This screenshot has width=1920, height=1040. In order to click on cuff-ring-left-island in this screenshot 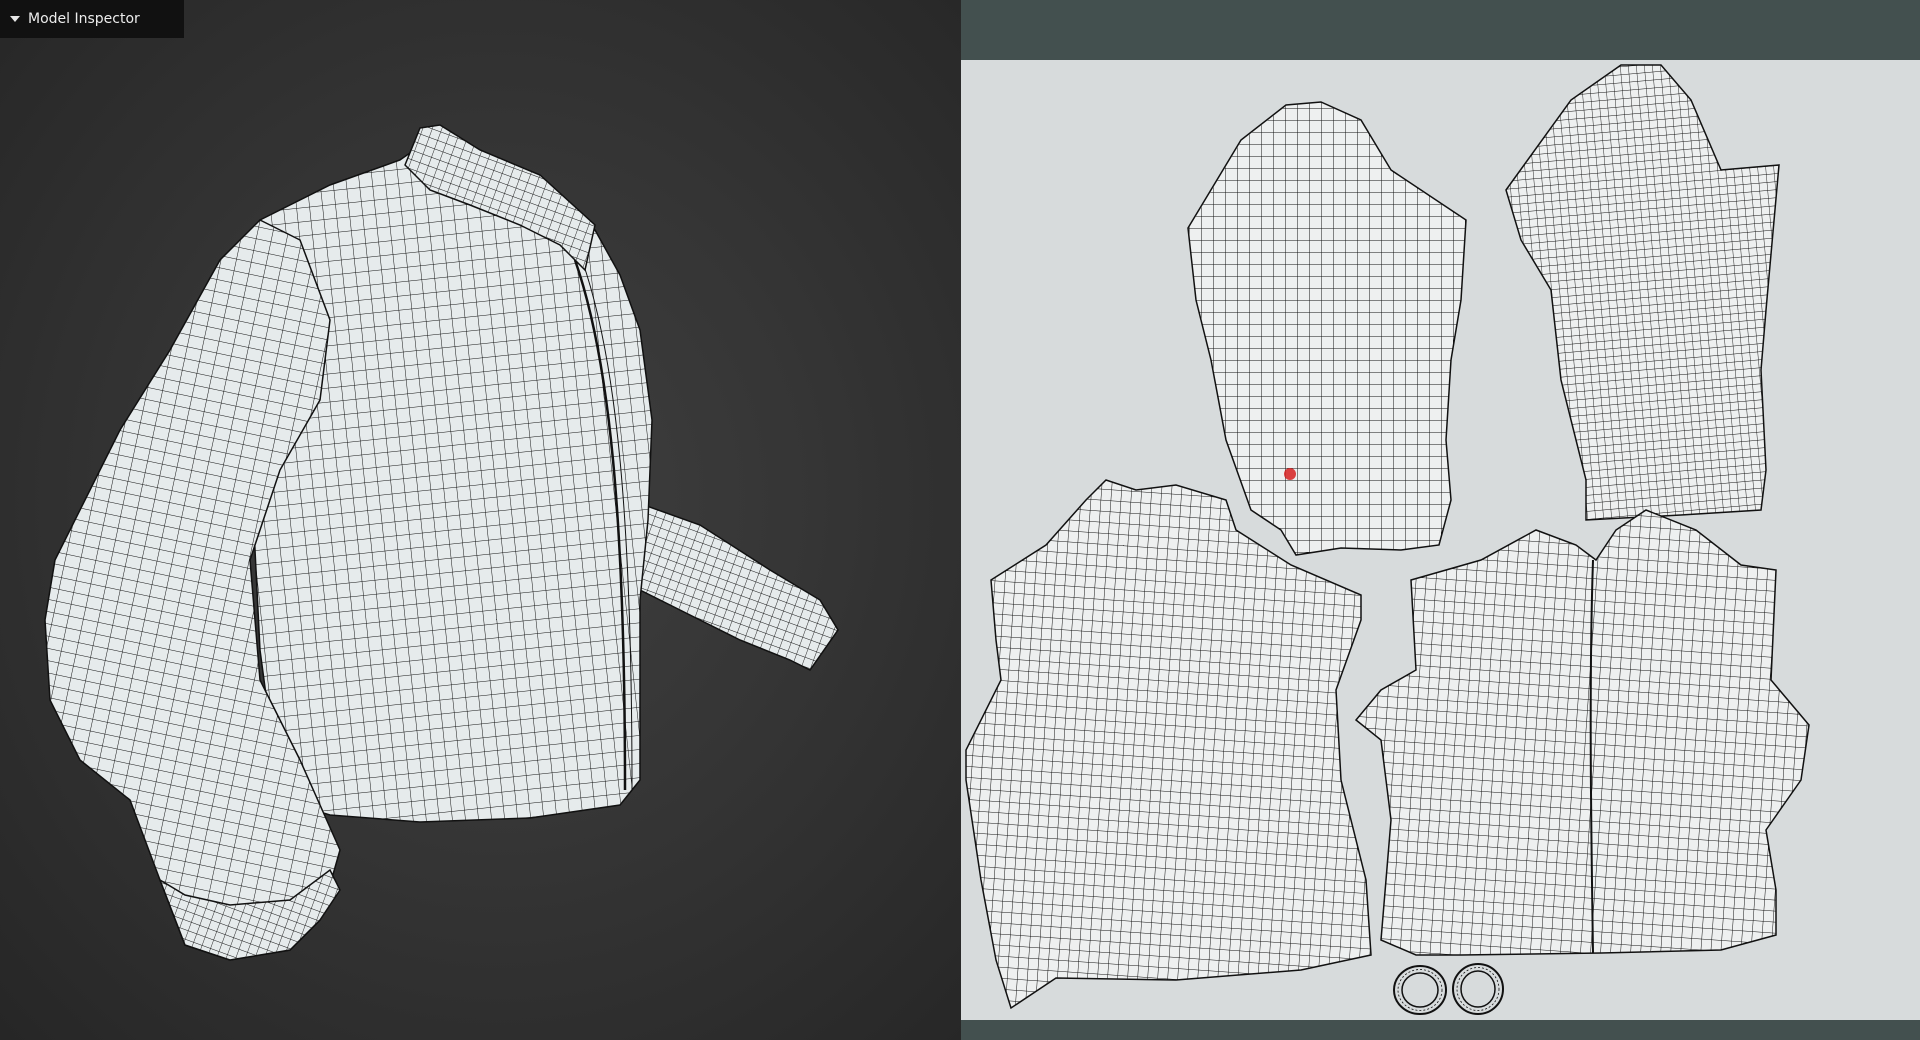, I will do `click(1420, 990)`.